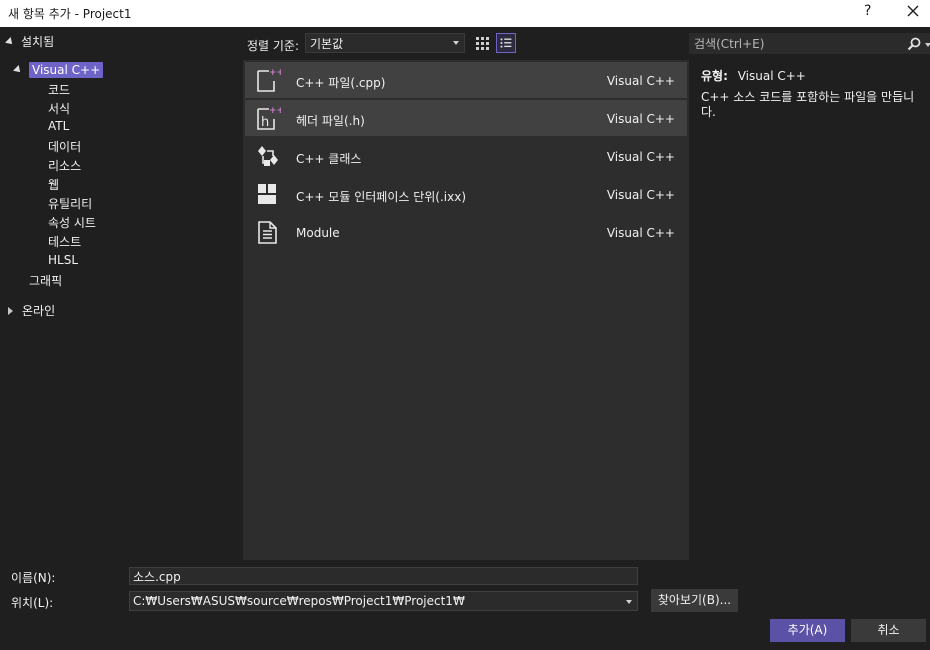  What do you see at coordinates (330, 121) in the screenshot?
I see `template-name: 헤더 파일(.h)` at bounding box center [330, 121].